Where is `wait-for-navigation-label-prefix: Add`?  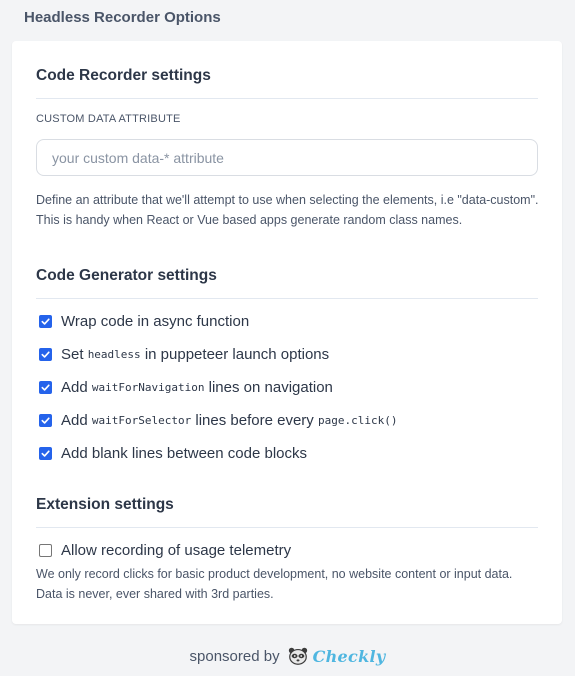
wait-for-navigation-label-prefix: Add is located at coordinates (74, 387).